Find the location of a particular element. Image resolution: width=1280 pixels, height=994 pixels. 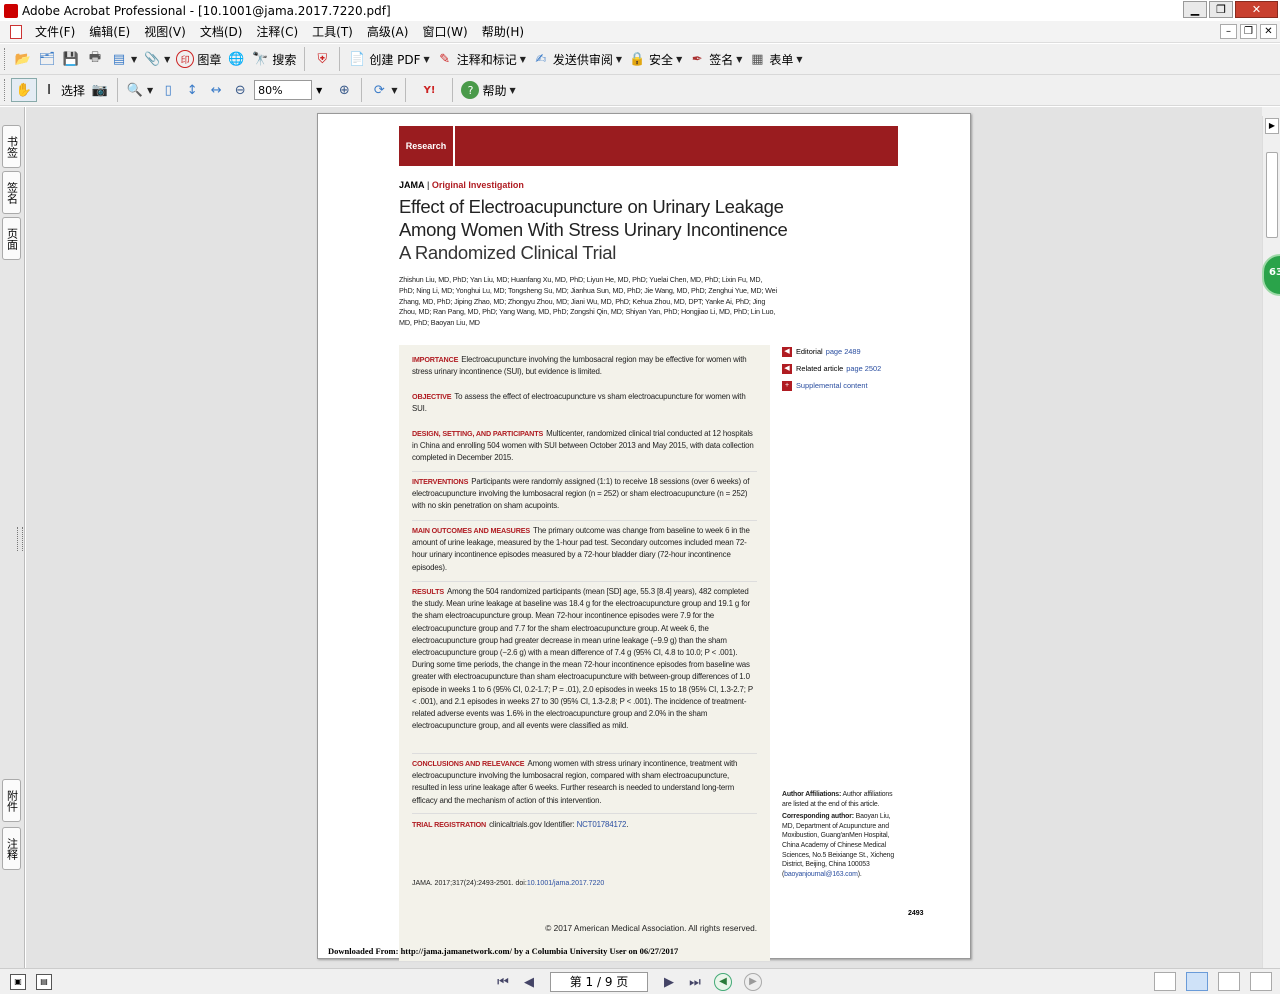

print-button: 🖶 is located at coordinates (95, 59).